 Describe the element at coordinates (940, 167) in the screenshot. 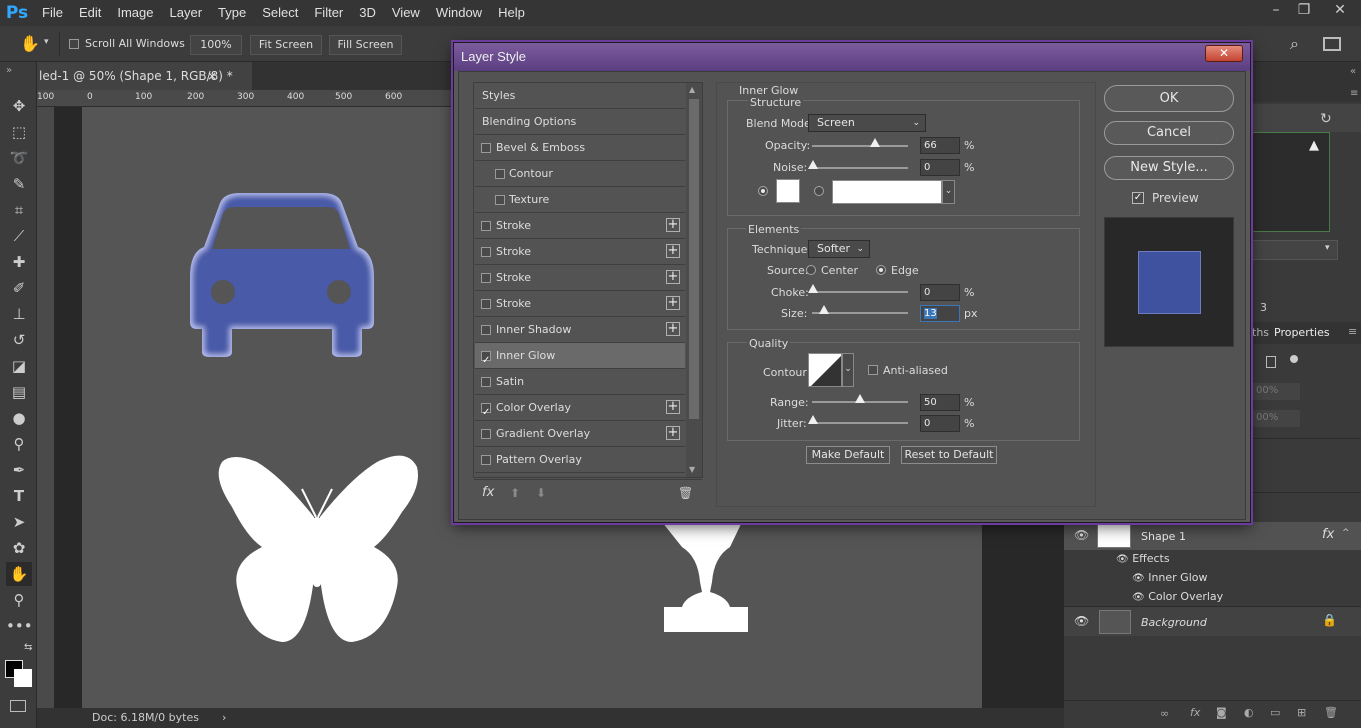

I see `noise-field: 0` at that location.